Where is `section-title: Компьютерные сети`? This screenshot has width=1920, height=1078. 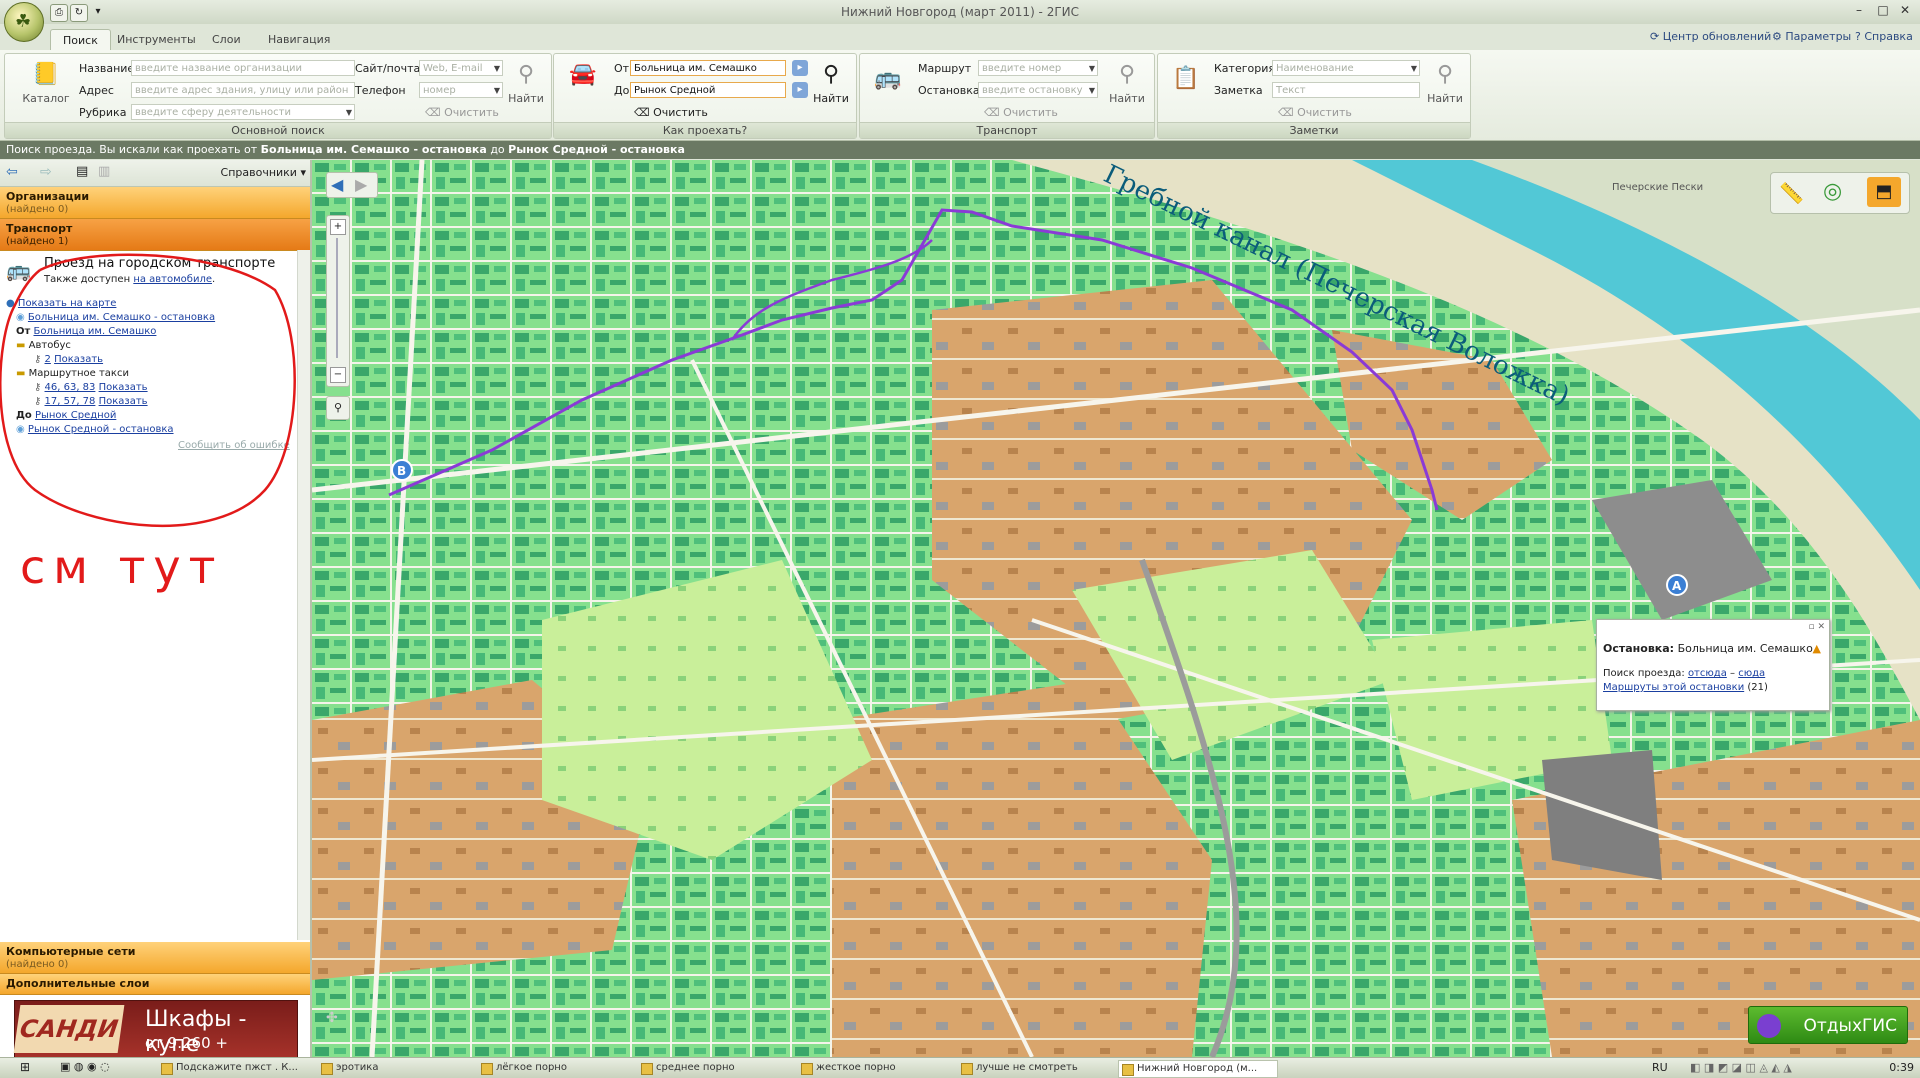
section-title: Компьютерные сети is located at coordinates (71, 951).